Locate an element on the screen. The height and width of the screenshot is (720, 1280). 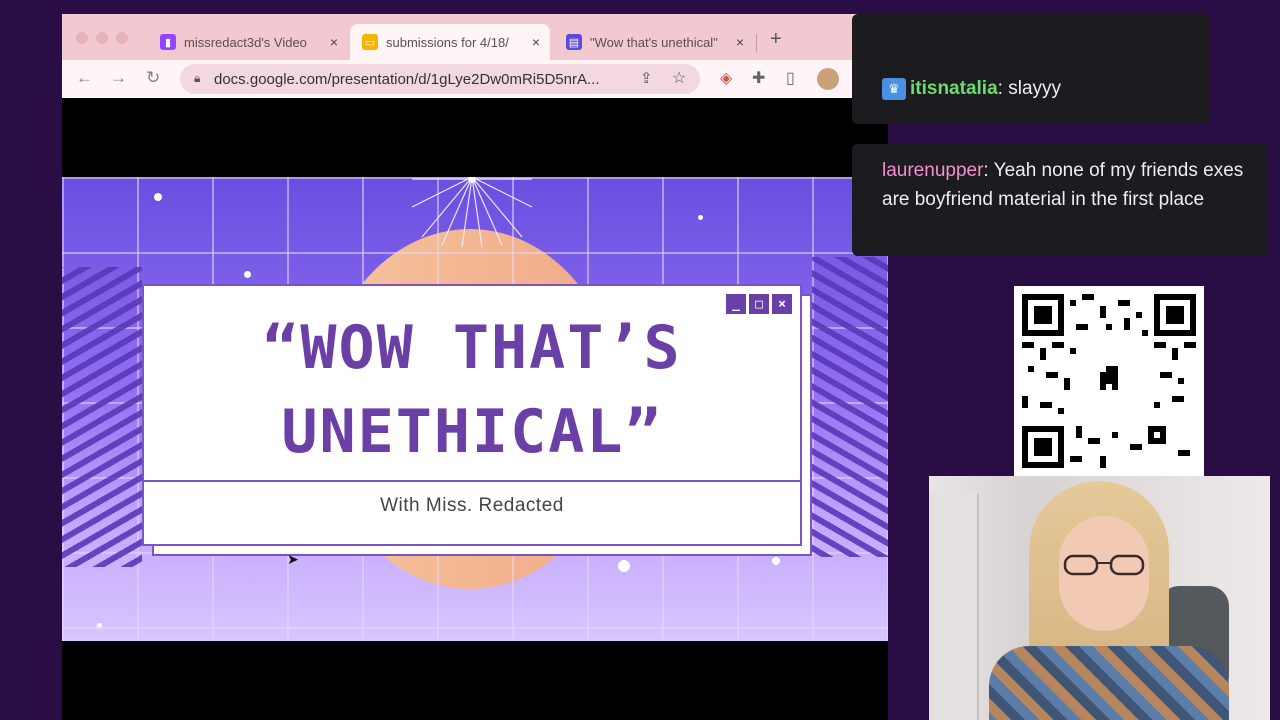
tab-title: "Wow that's unethical" is located at coordinates (654, 42).